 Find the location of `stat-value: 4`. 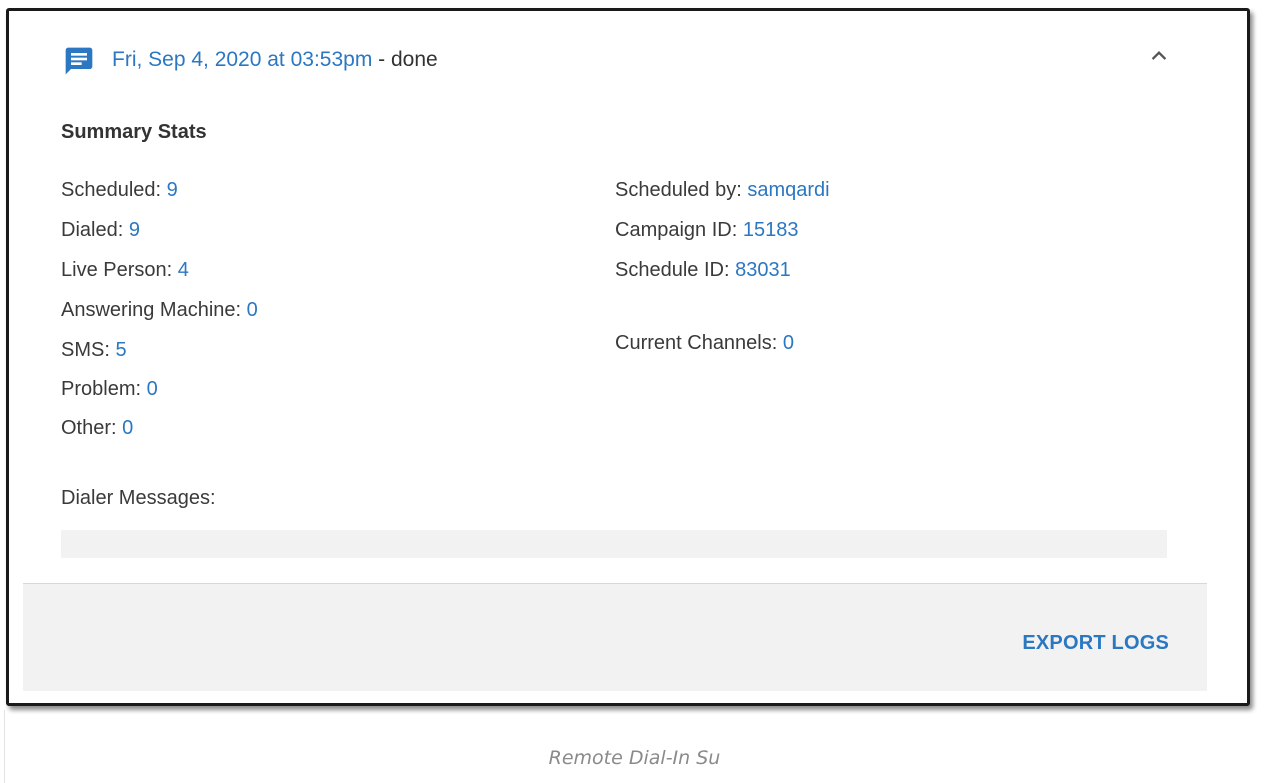

stat-value: 4 is located at coordinates (183, 270).